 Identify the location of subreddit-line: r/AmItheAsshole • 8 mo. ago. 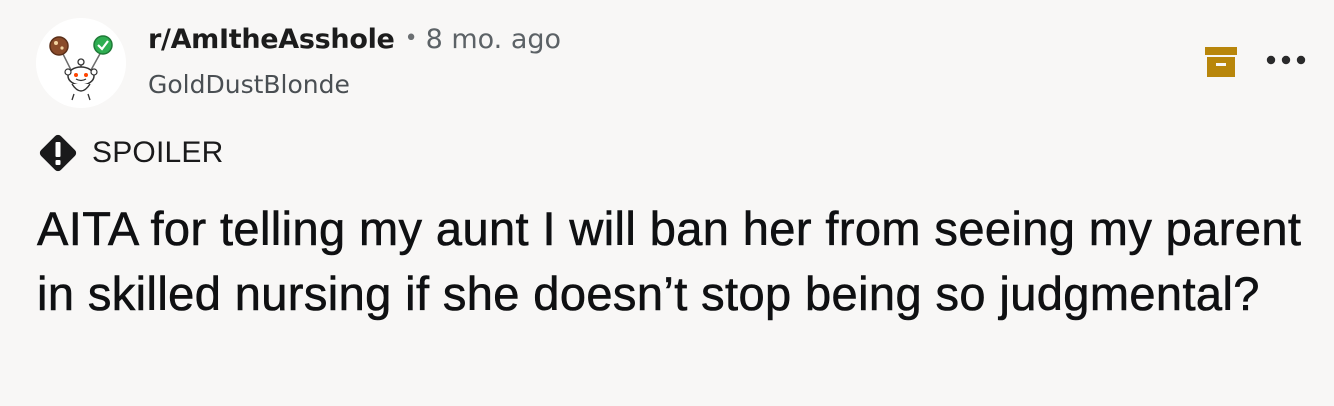
(354, 43).